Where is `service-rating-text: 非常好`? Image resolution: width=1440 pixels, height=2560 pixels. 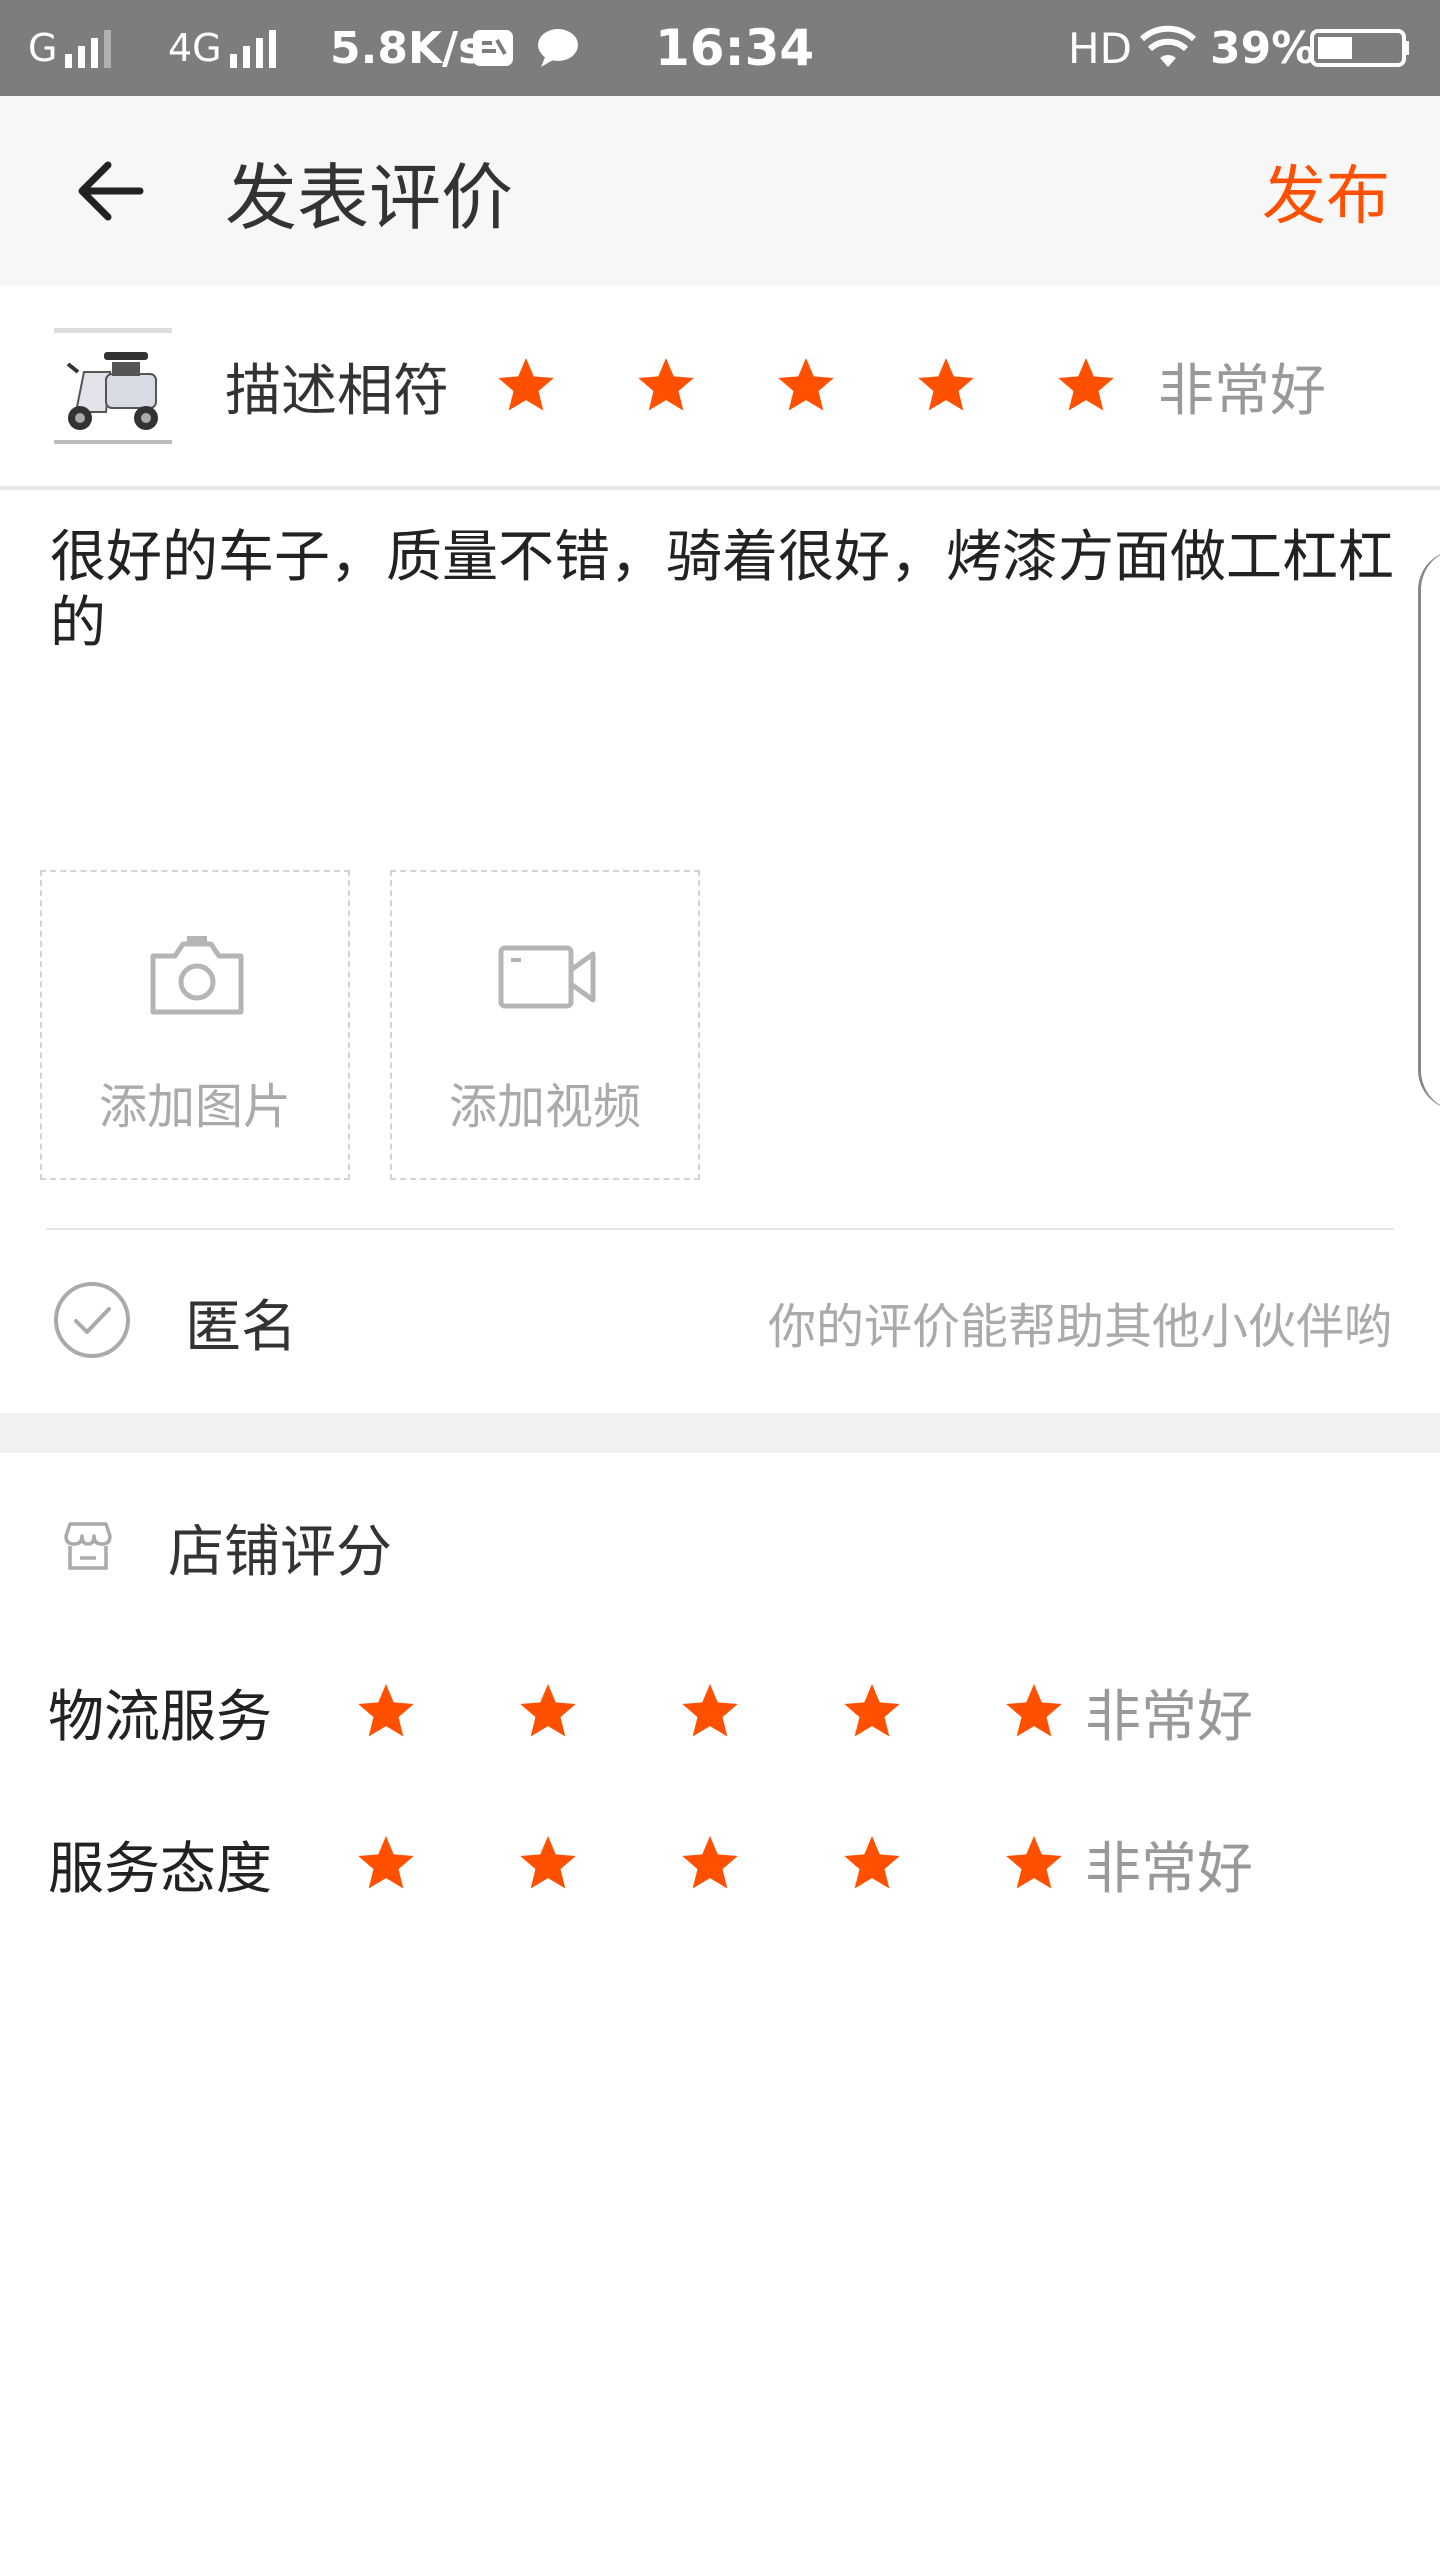
service-rating-text: 非常好 is located at coordinates (1169, 1869).